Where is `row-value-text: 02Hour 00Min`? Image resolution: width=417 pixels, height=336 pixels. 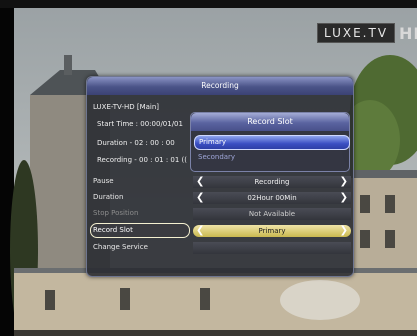
row-value-text: 02Hour 00Min is located at coordinates (272, 198).